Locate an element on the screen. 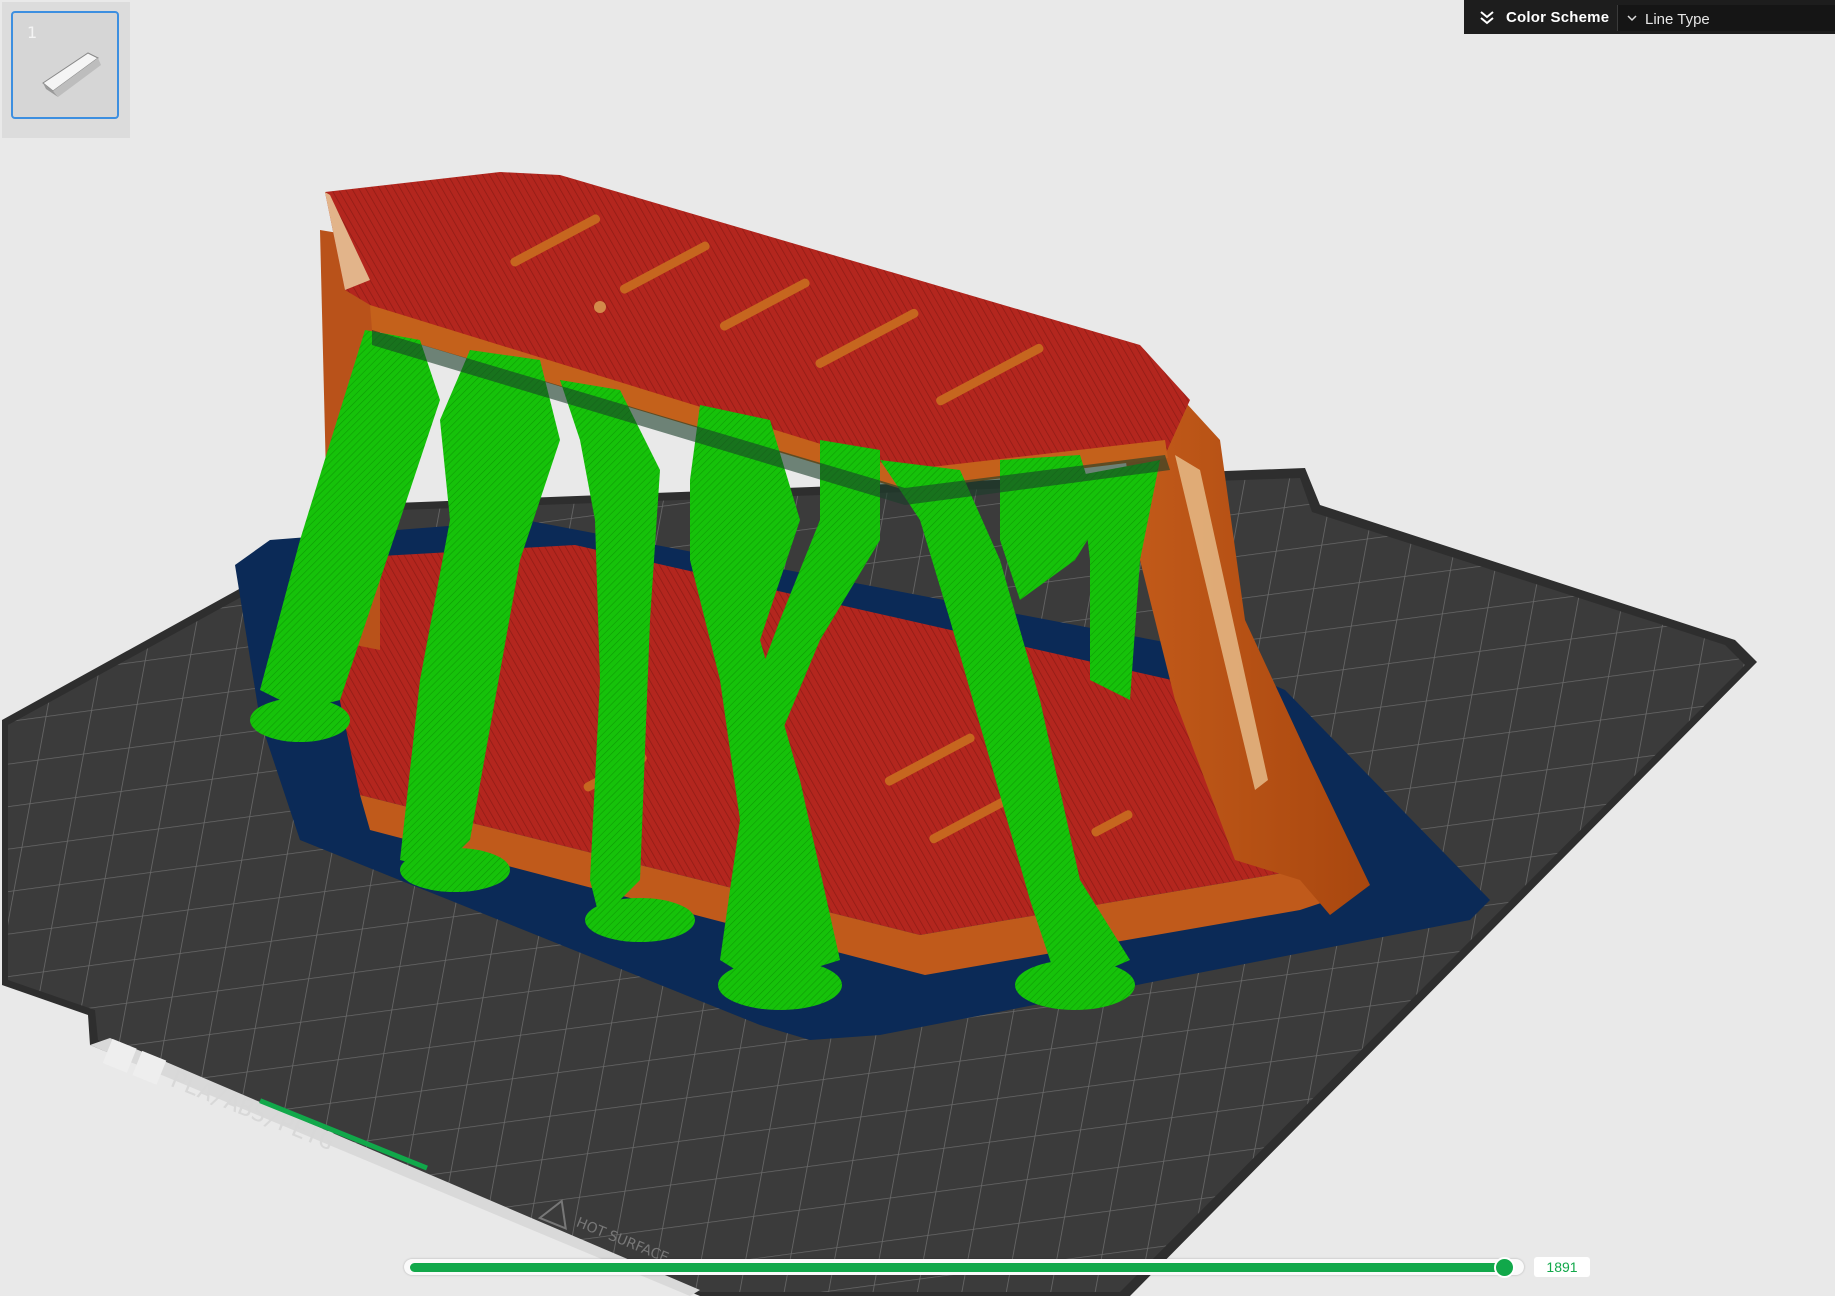  color-scheme-label: Color Scheme is located at coordinates (1558, 17).